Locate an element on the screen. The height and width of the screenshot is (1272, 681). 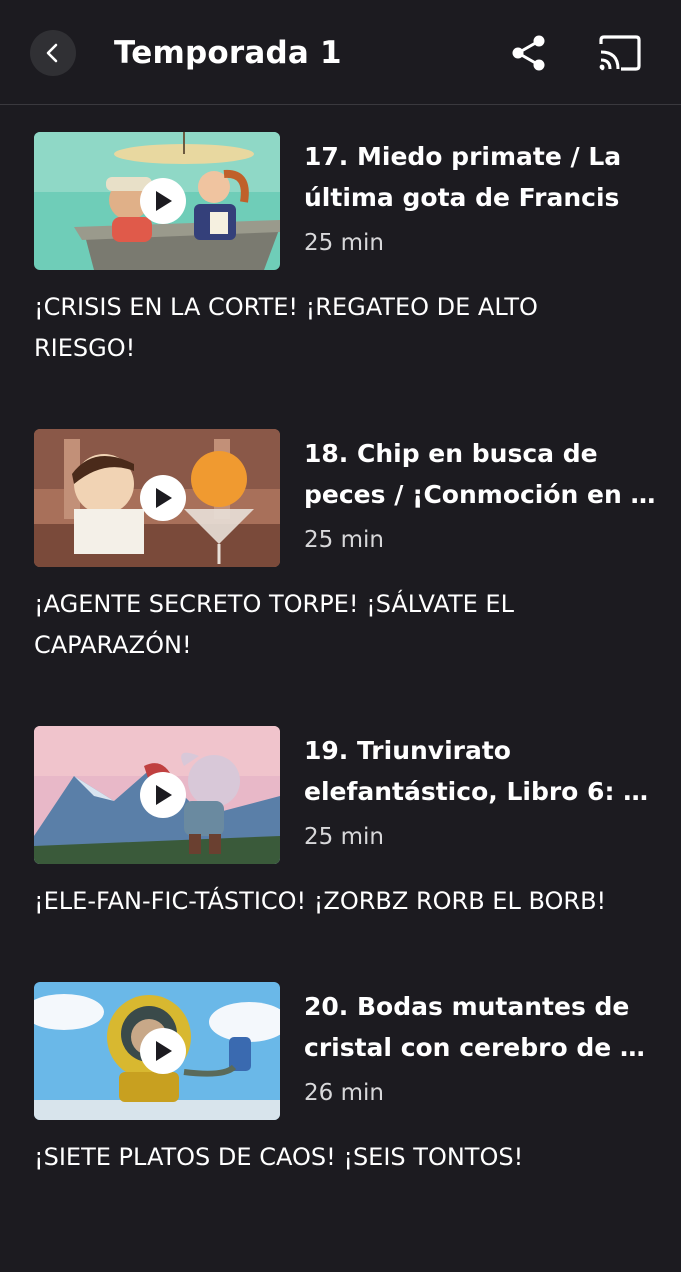
episode-title-line-2: última gota de Francis is located at coordinates (462, 197).